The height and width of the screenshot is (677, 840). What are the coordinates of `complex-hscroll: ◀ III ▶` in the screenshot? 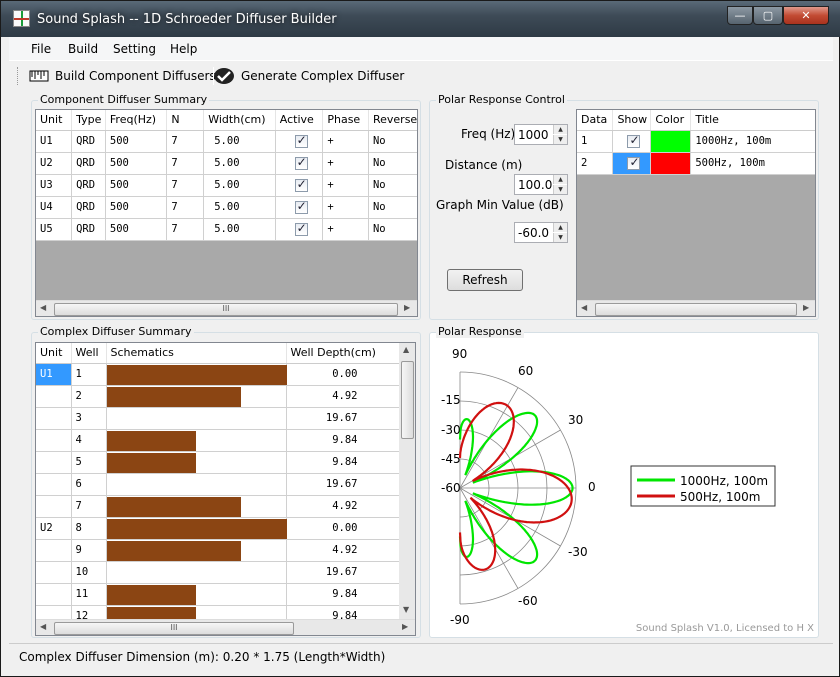 It's located at (225, 627).